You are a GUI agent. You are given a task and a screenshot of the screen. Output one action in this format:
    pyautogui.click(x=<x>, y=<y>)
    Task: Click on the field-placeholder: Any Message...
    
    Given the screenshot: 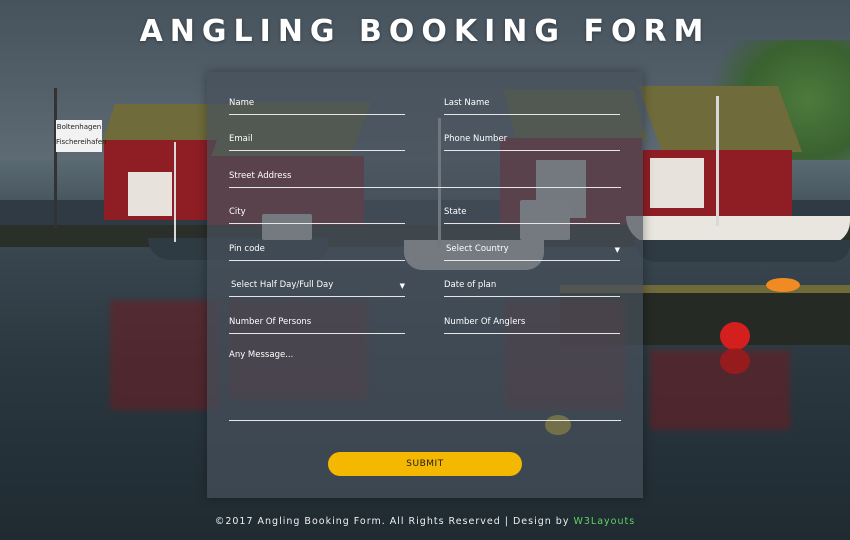 What is the action you would take?
    pyautogui.click(x=261, y=355)
    